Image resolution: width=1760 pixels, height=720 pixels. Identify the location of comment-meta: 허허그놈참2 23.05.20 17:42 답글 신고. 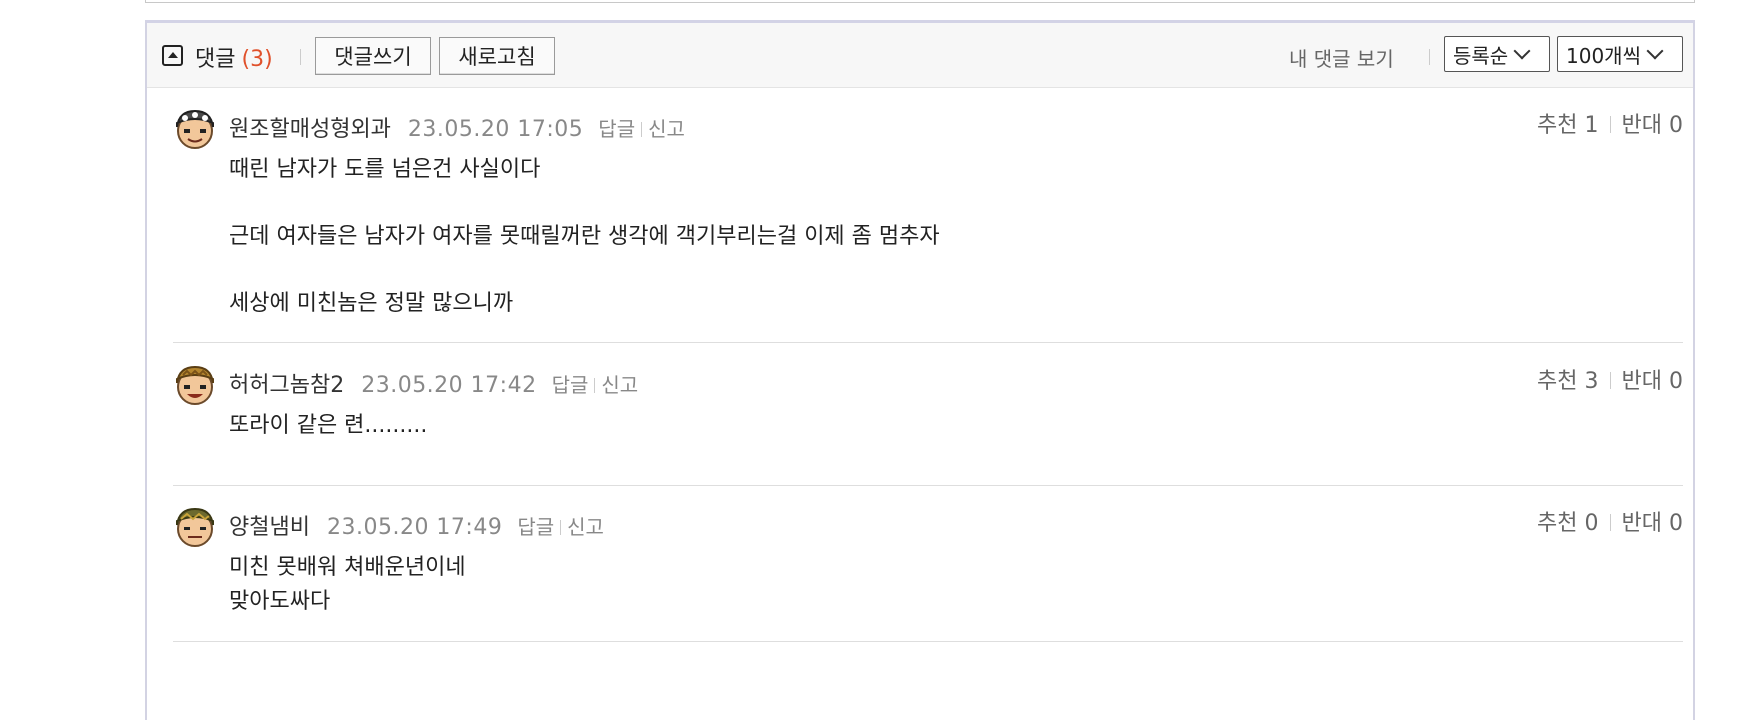
(433, 383).